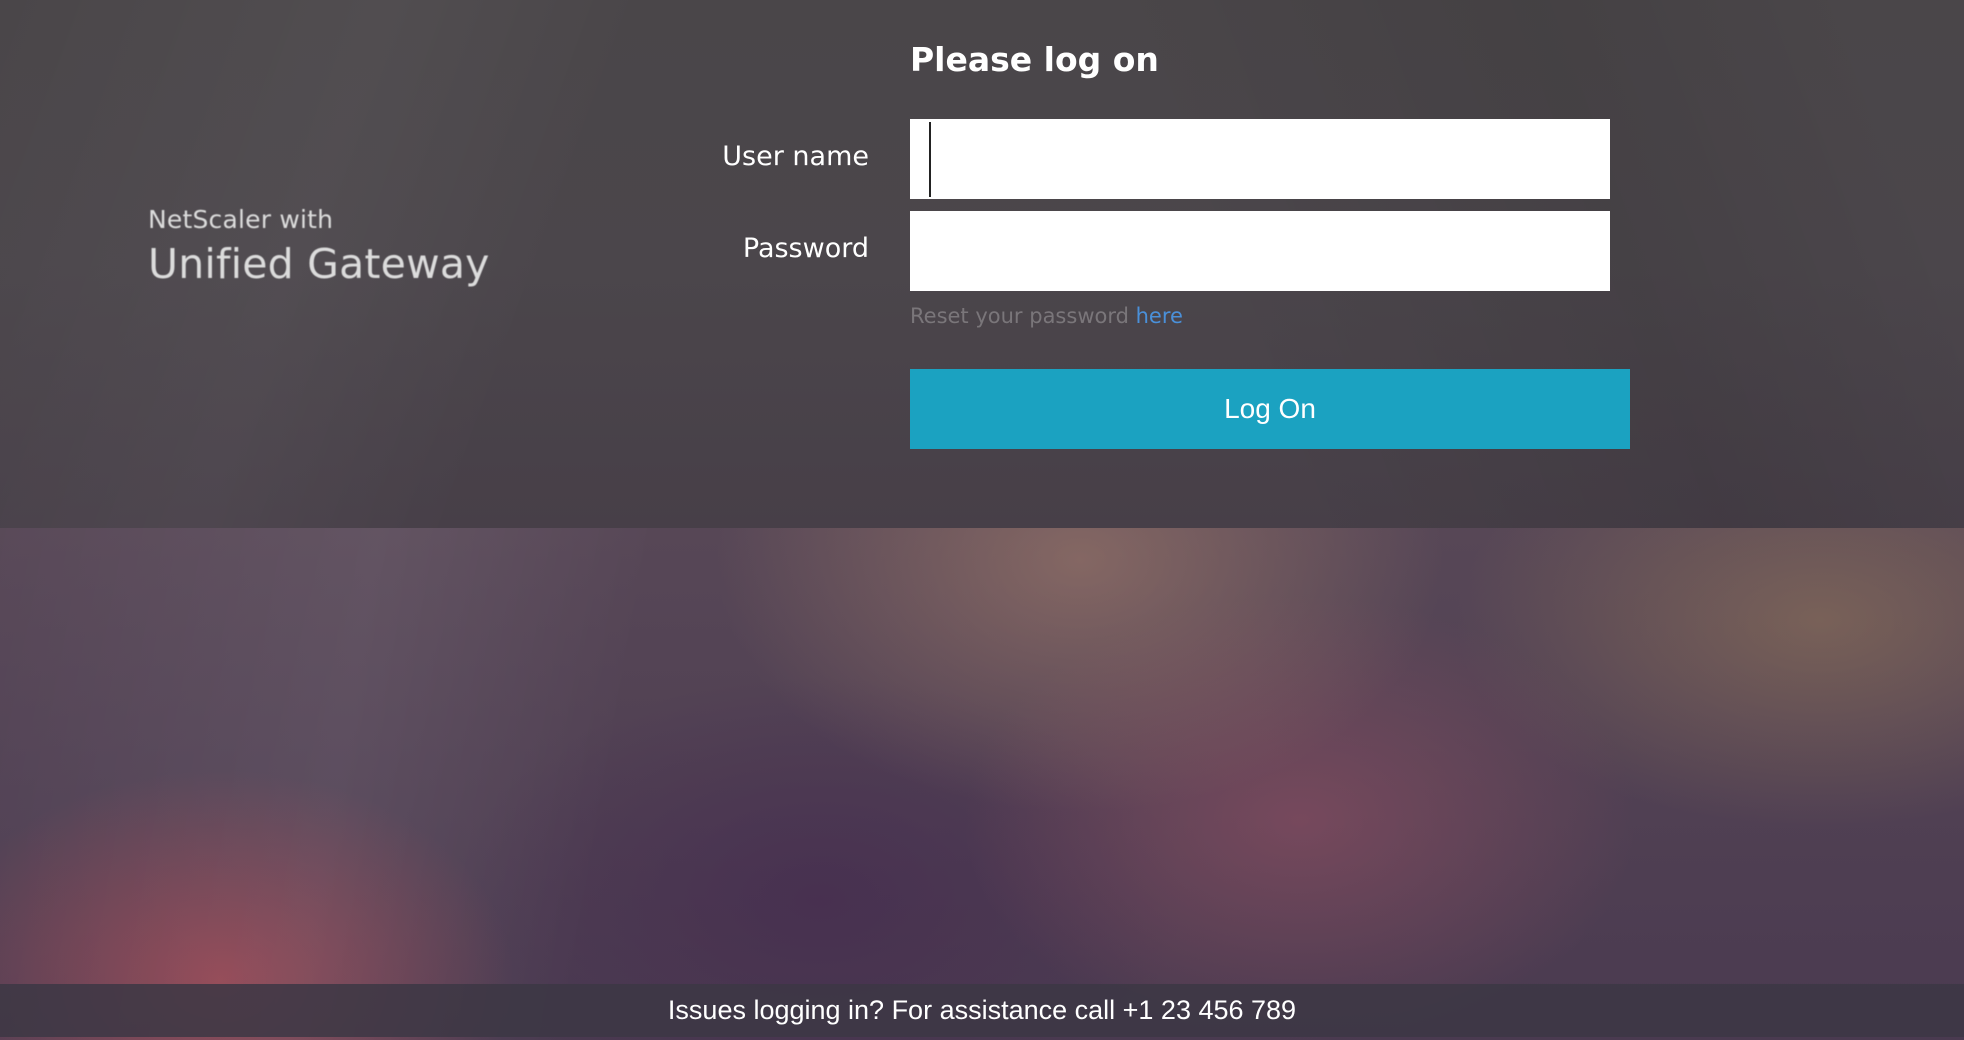 The image size is (1964, 1040). What do you see at coordinates (1260, 251) in the screenshot?
I see `password-input` at bounding box center [1260, 251].